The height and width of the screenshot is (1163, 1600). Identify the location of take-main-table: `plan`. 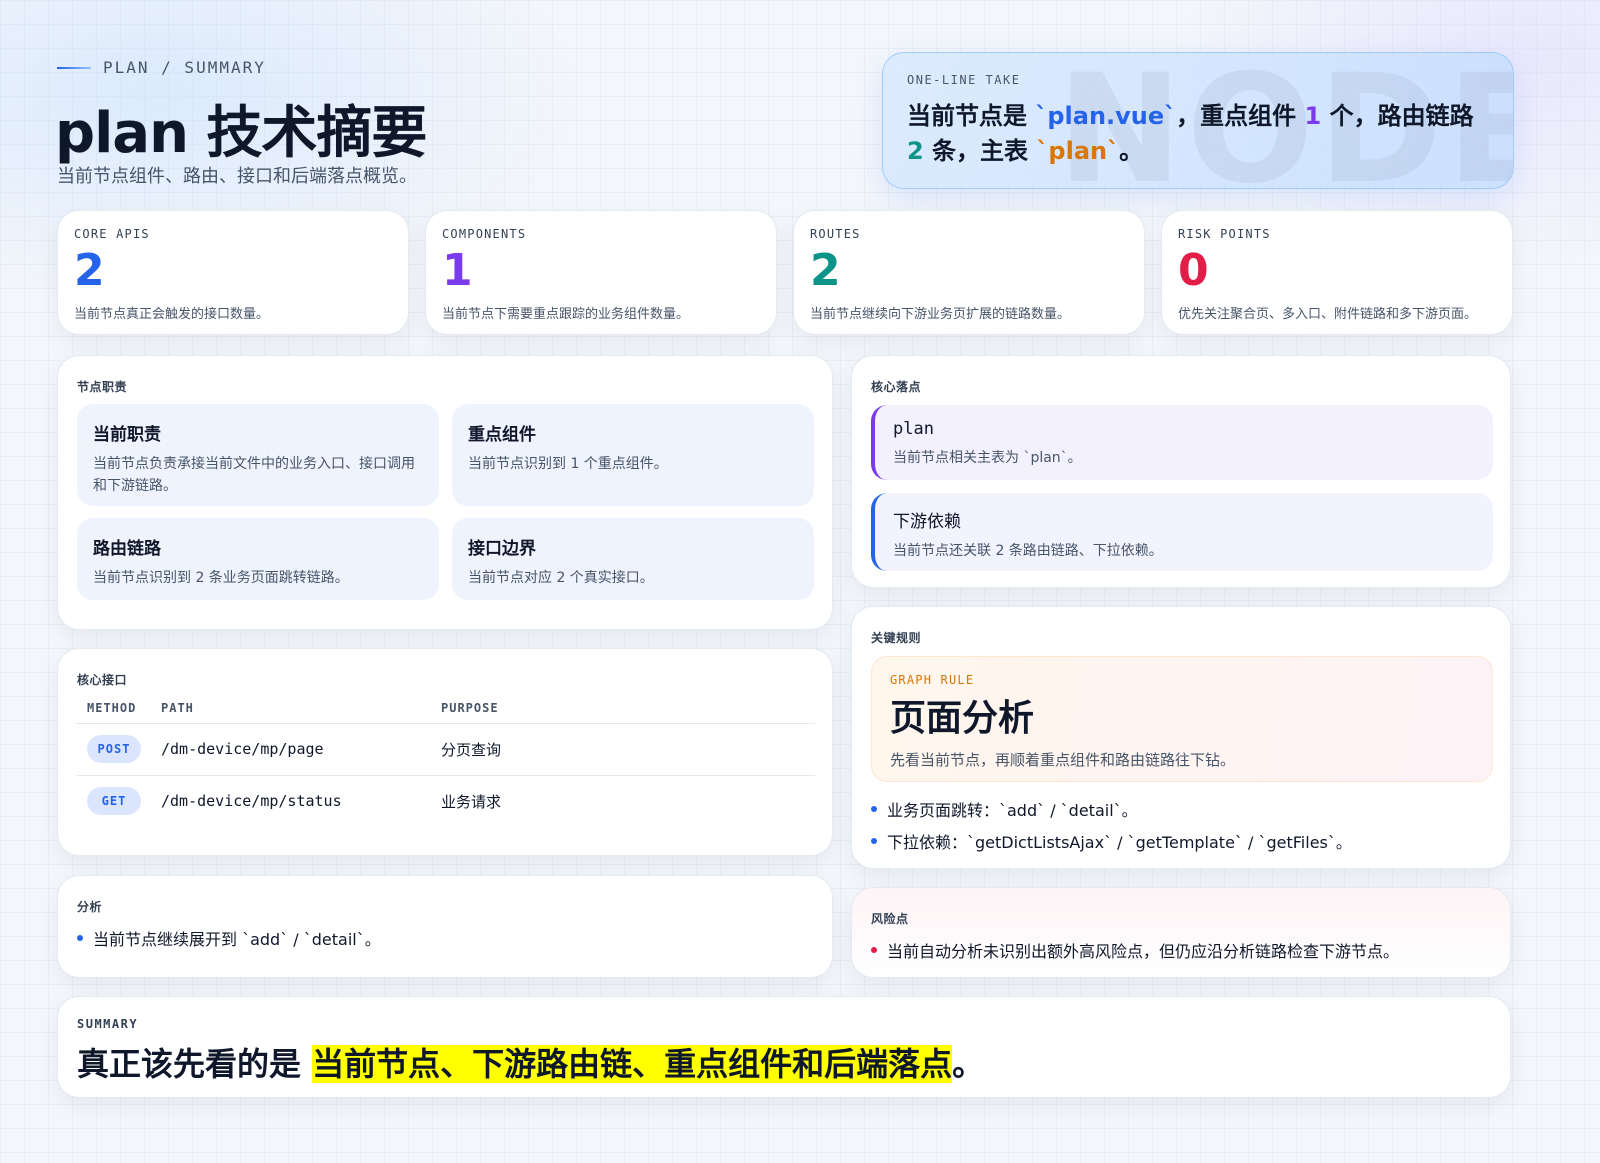
(1078, 151).